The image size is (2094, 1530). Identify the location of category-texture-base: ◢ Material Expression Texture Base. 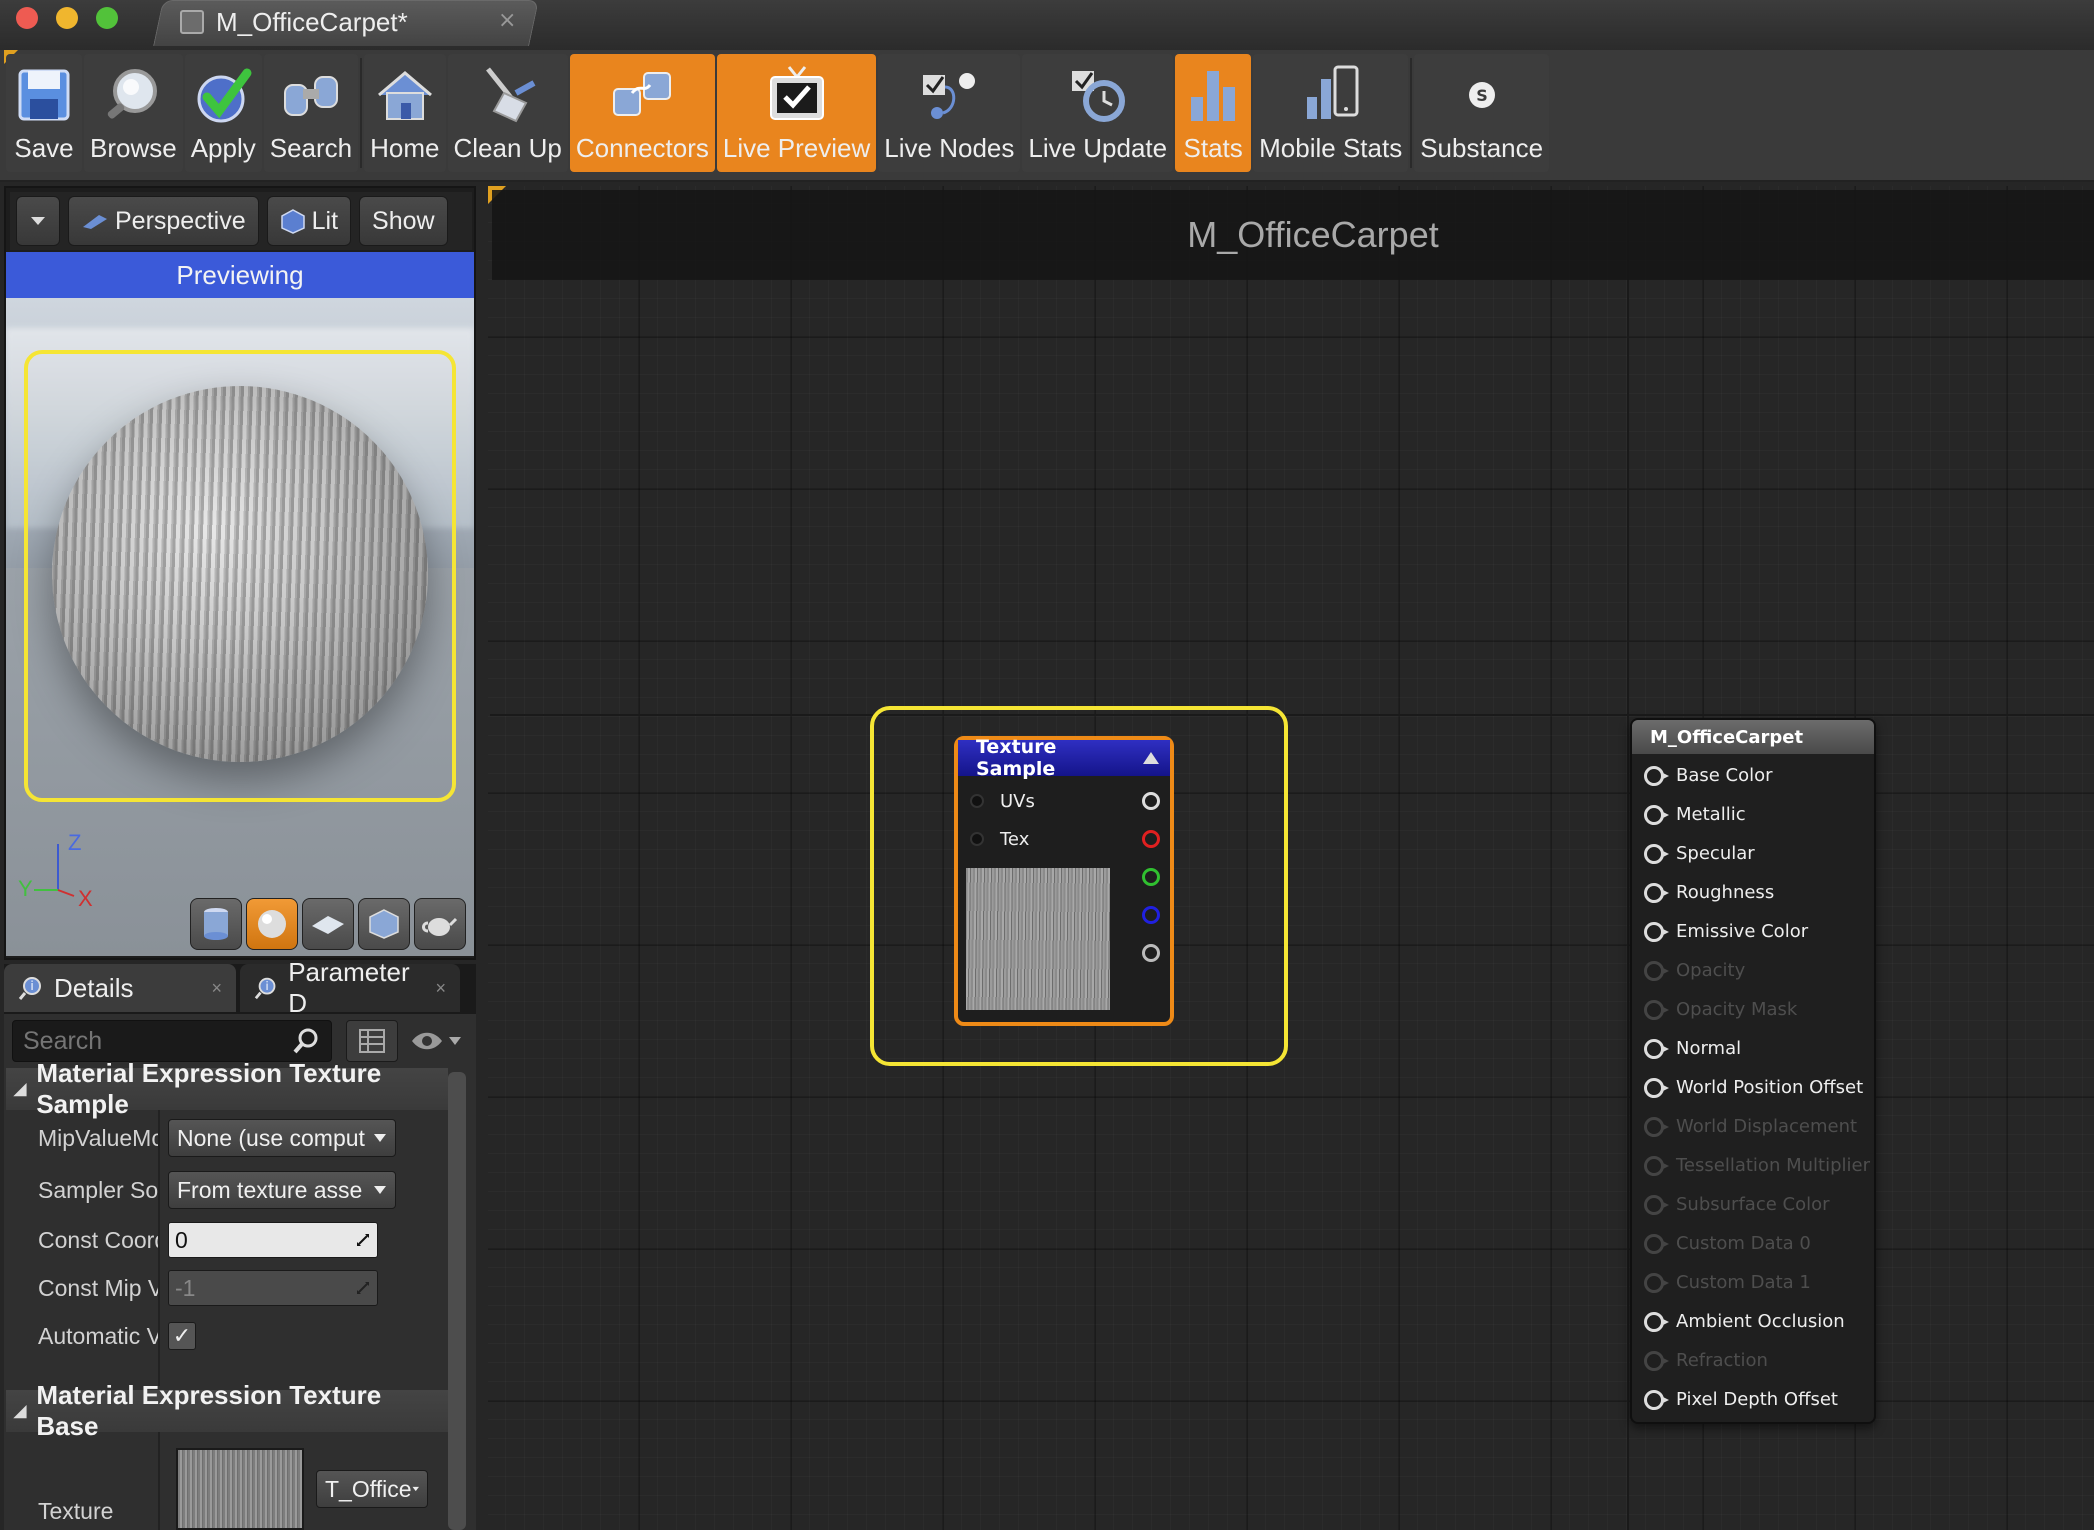
(227, 1410).